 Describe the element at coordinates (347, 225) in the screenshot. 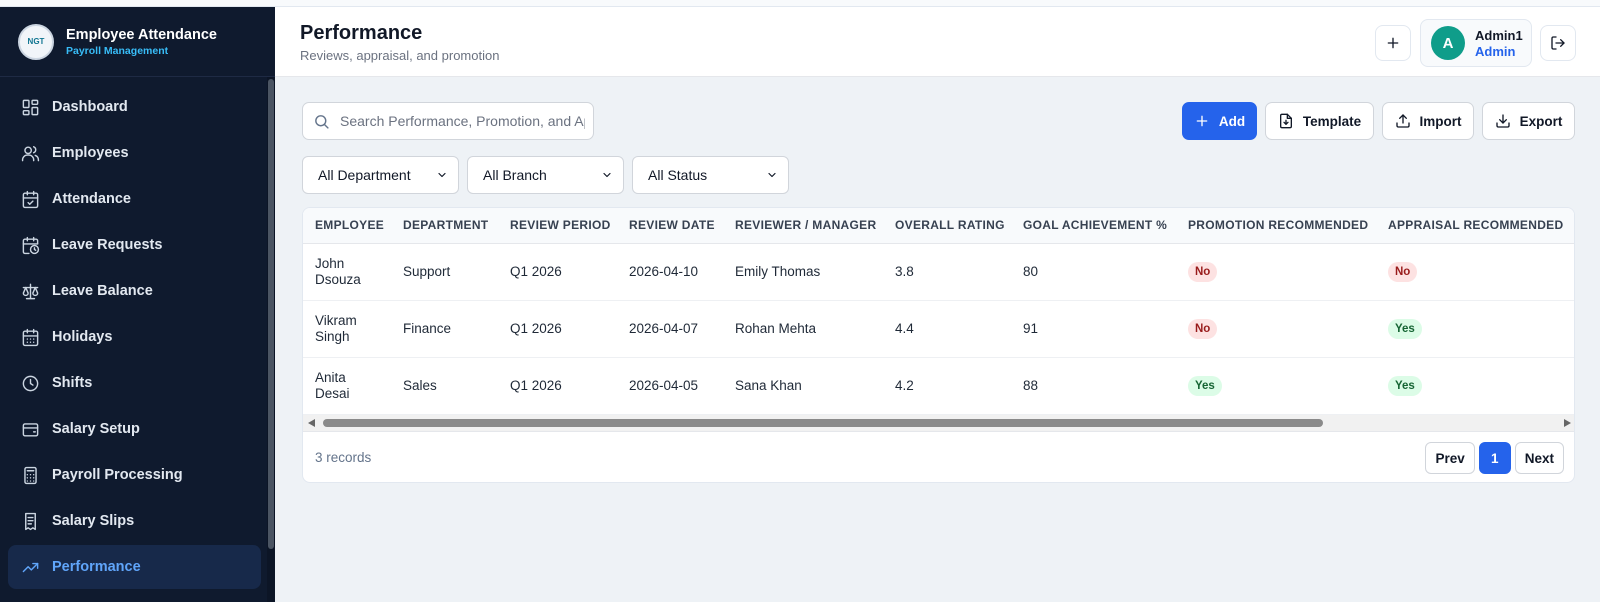

I see `column-header: EMPLOYEE` at that location.